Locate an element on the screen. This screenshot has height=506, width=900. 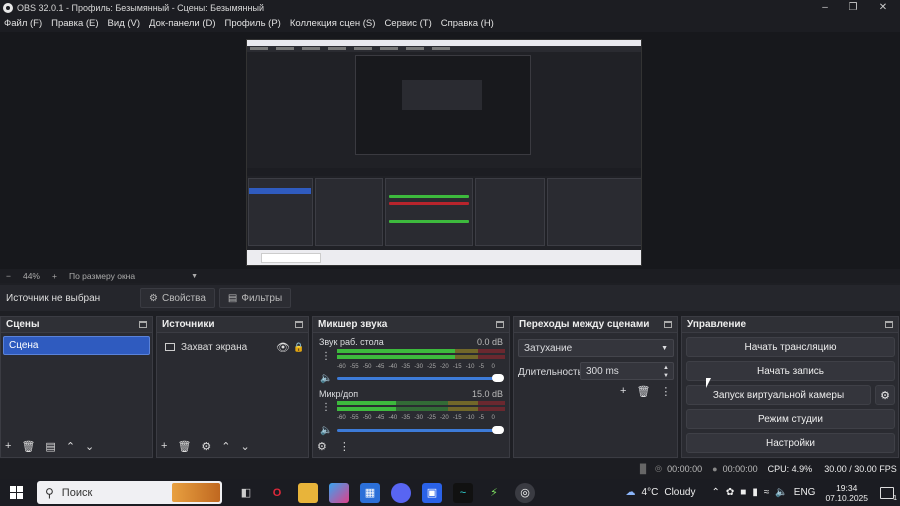
lightning-app-icon: ⚡ is located at coordinates (494, 493).